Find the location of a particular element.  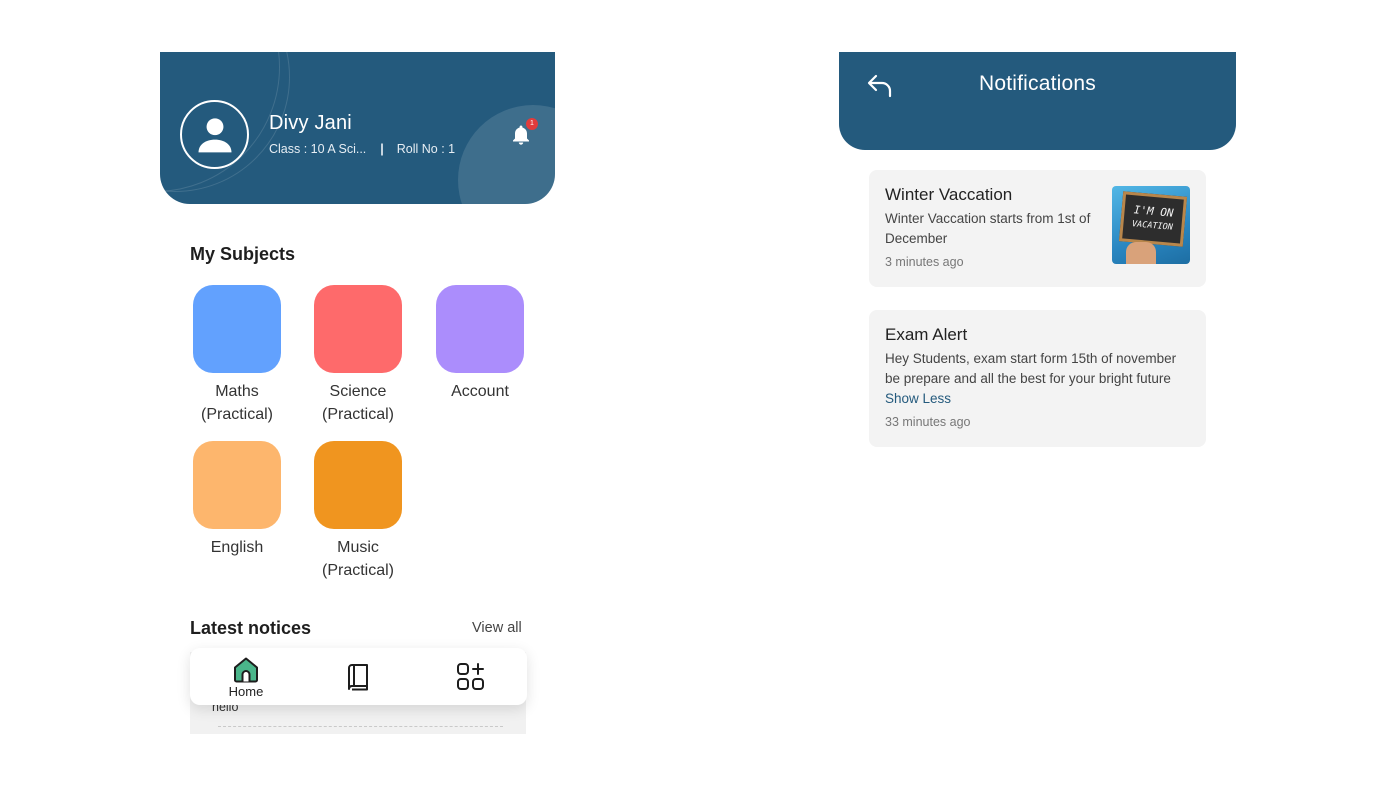

image-text: VACATION is located at coordinates (1152, 226).